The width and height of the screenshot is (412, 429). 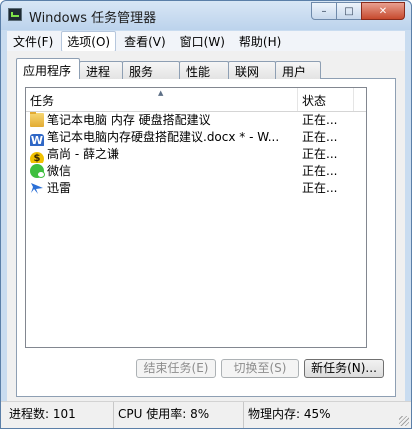 I want to click on menu-file: 文件(F), so click(x=33, y=41).